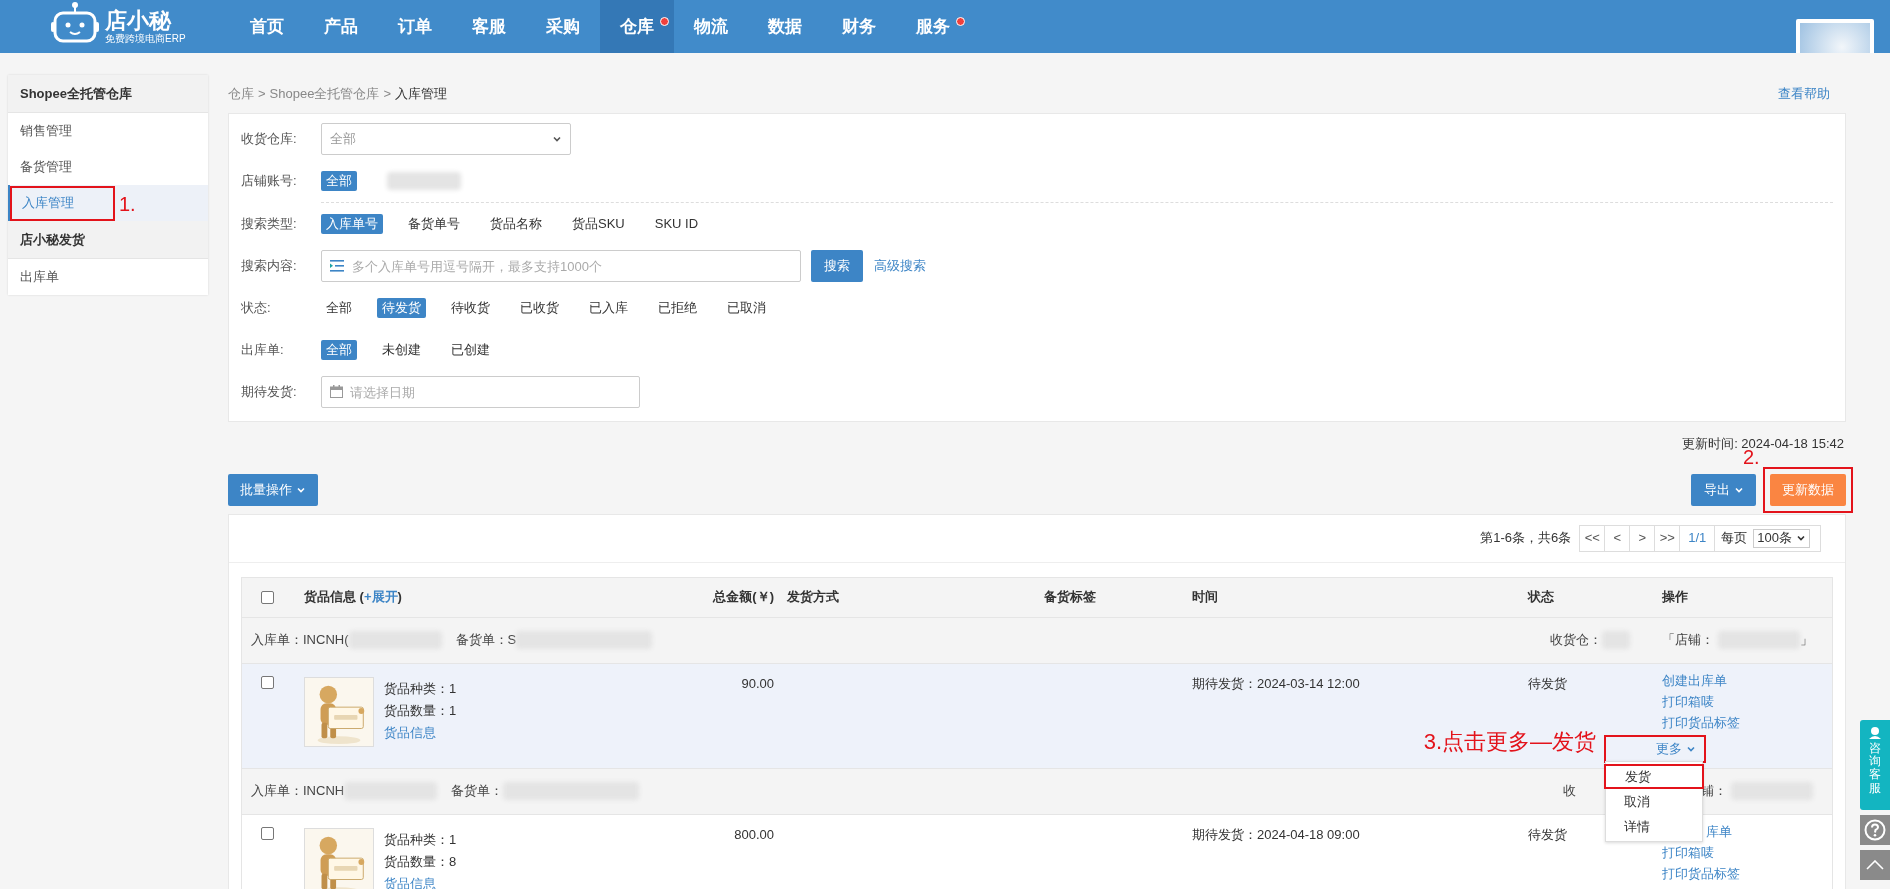  Describe the element at coordinates (480, 392) in the screenshot. I see `date-field: 请选择日期` at that location.